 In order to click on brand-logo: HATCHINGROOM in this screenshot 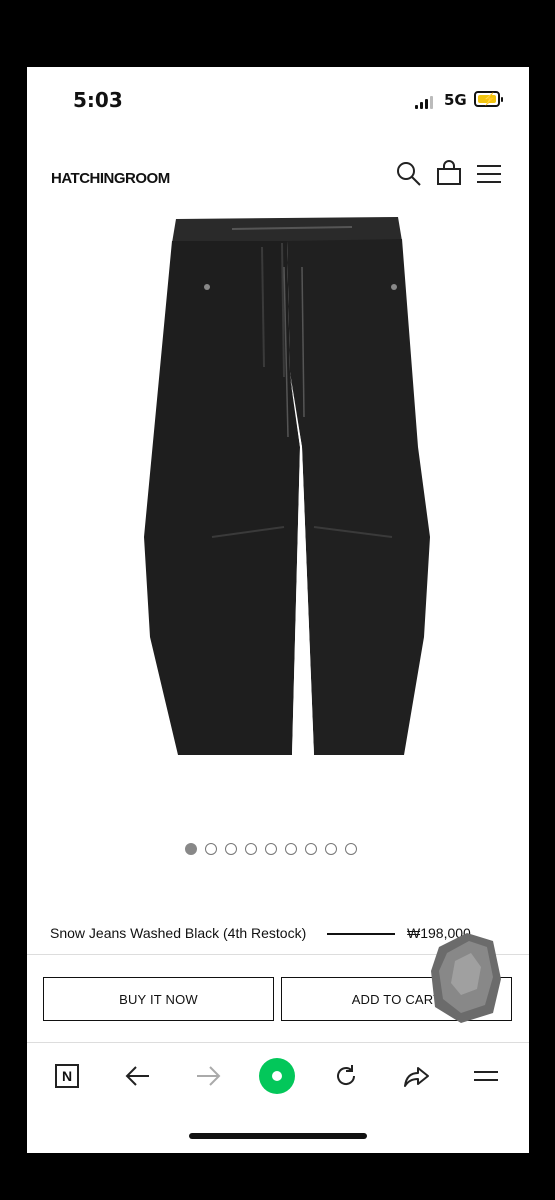, I will do `click(110, 178)`.